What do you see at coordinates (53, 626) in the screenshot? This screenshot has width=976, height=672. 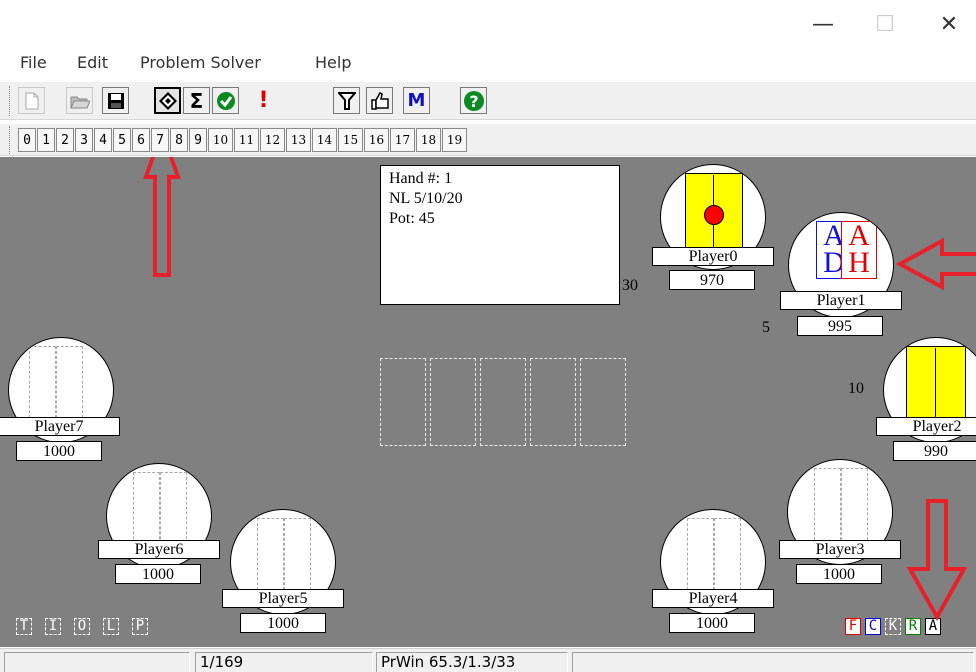 I see `filter-tag-i: I` at bounding box center [53, 626].